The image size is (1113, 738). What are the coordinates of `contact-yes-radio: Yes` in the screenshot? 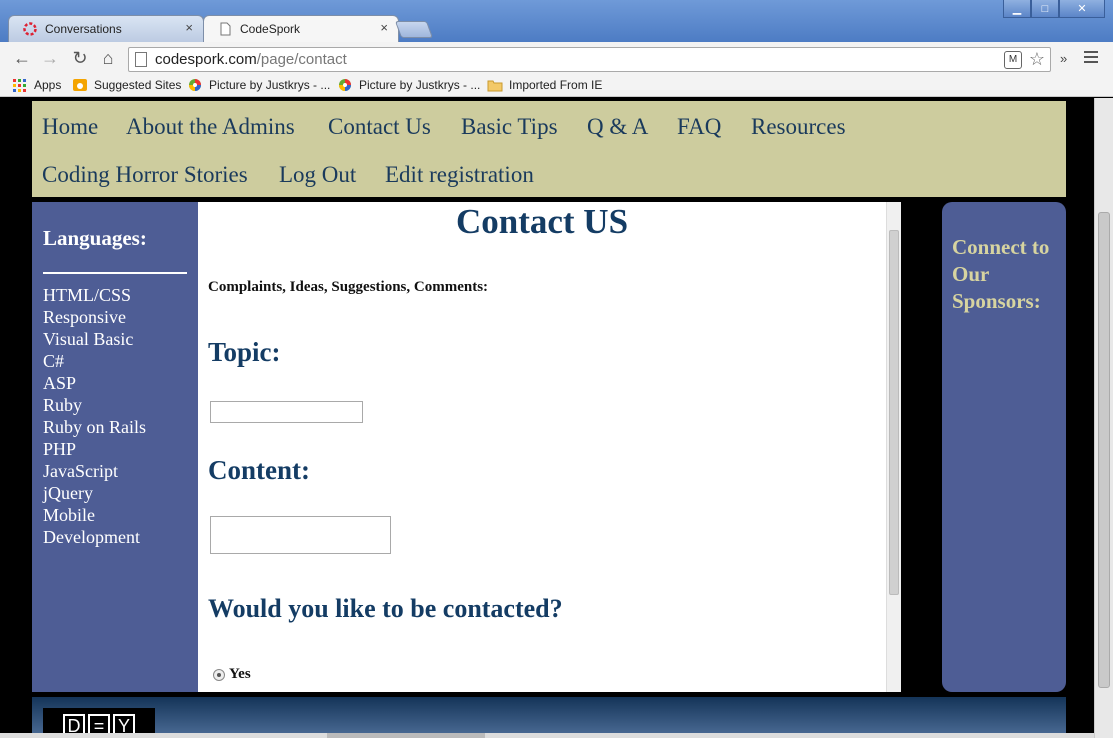 It's located at (232, 674).